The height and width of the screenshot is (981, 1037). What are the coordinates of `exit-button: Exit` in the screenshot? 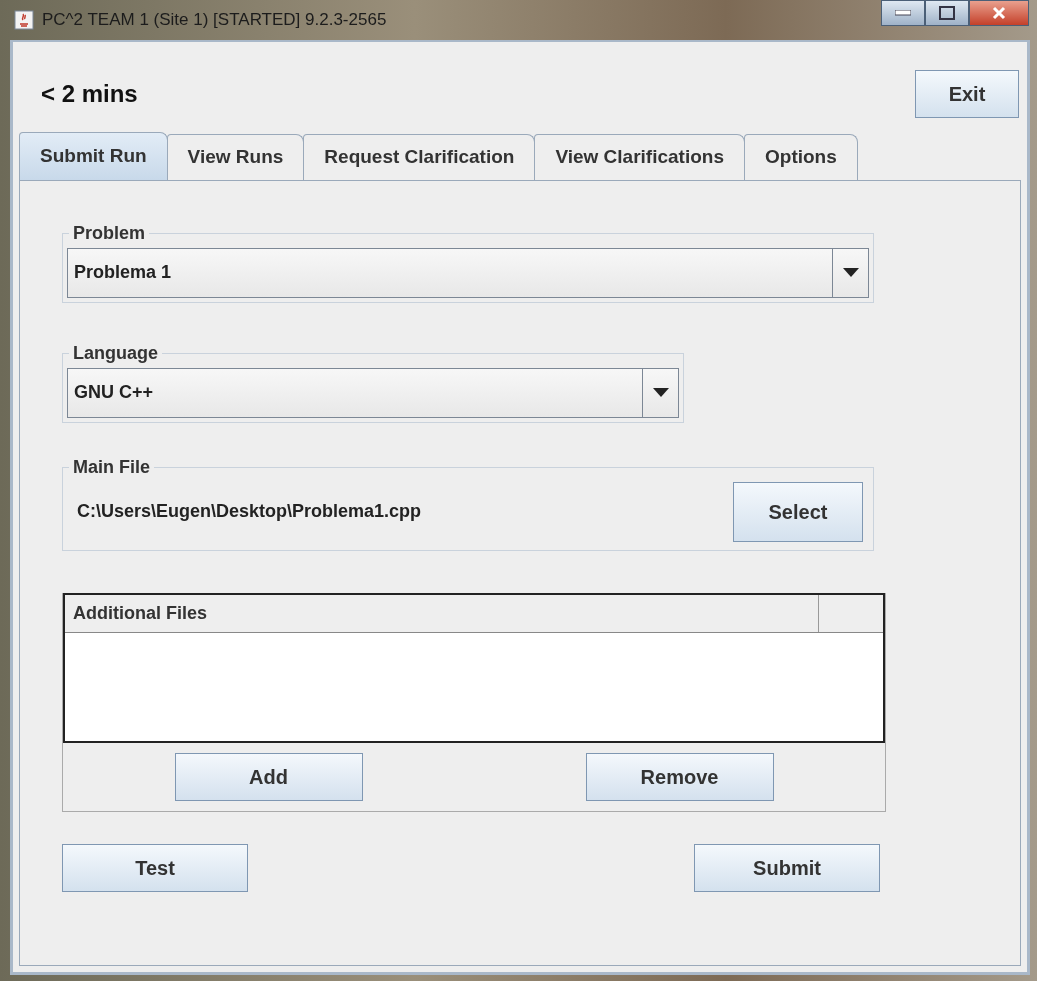 It's located at (967, 94).